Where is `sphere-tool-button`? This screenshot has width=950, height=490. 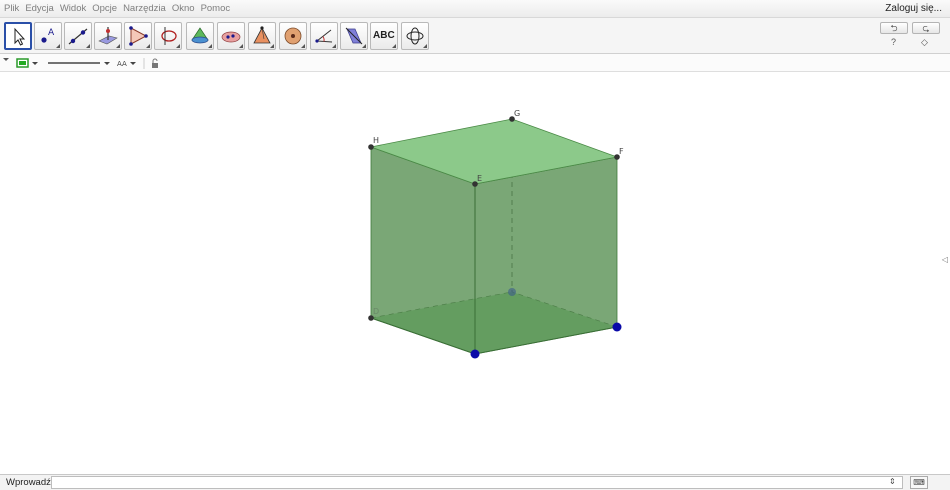
sphere-tool-button is located at coordinates (293, 36).